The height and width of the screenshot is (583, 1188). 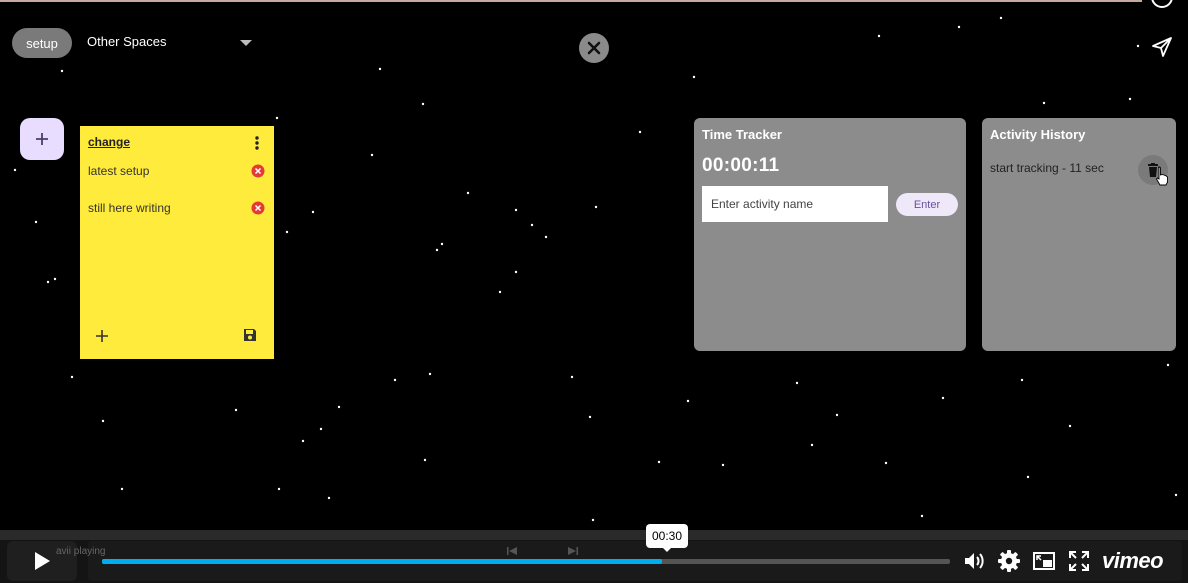 What do you see at coordinates (573, 551) in the screenshot?
I see `skip-next-icon` at bounding box center [573, 551].